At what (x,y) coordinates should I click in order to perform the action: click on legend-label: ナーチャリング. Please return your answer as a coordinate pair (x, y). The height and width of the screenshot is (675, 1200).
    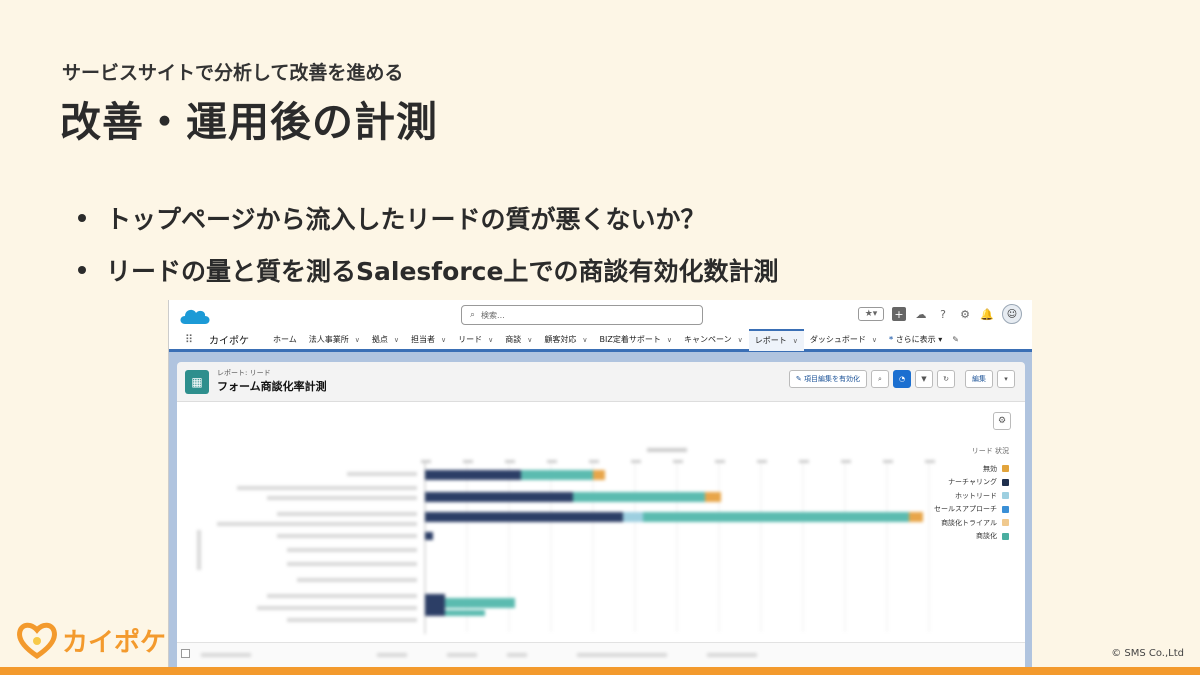
    Looking at the image, I should click on (972, 482).